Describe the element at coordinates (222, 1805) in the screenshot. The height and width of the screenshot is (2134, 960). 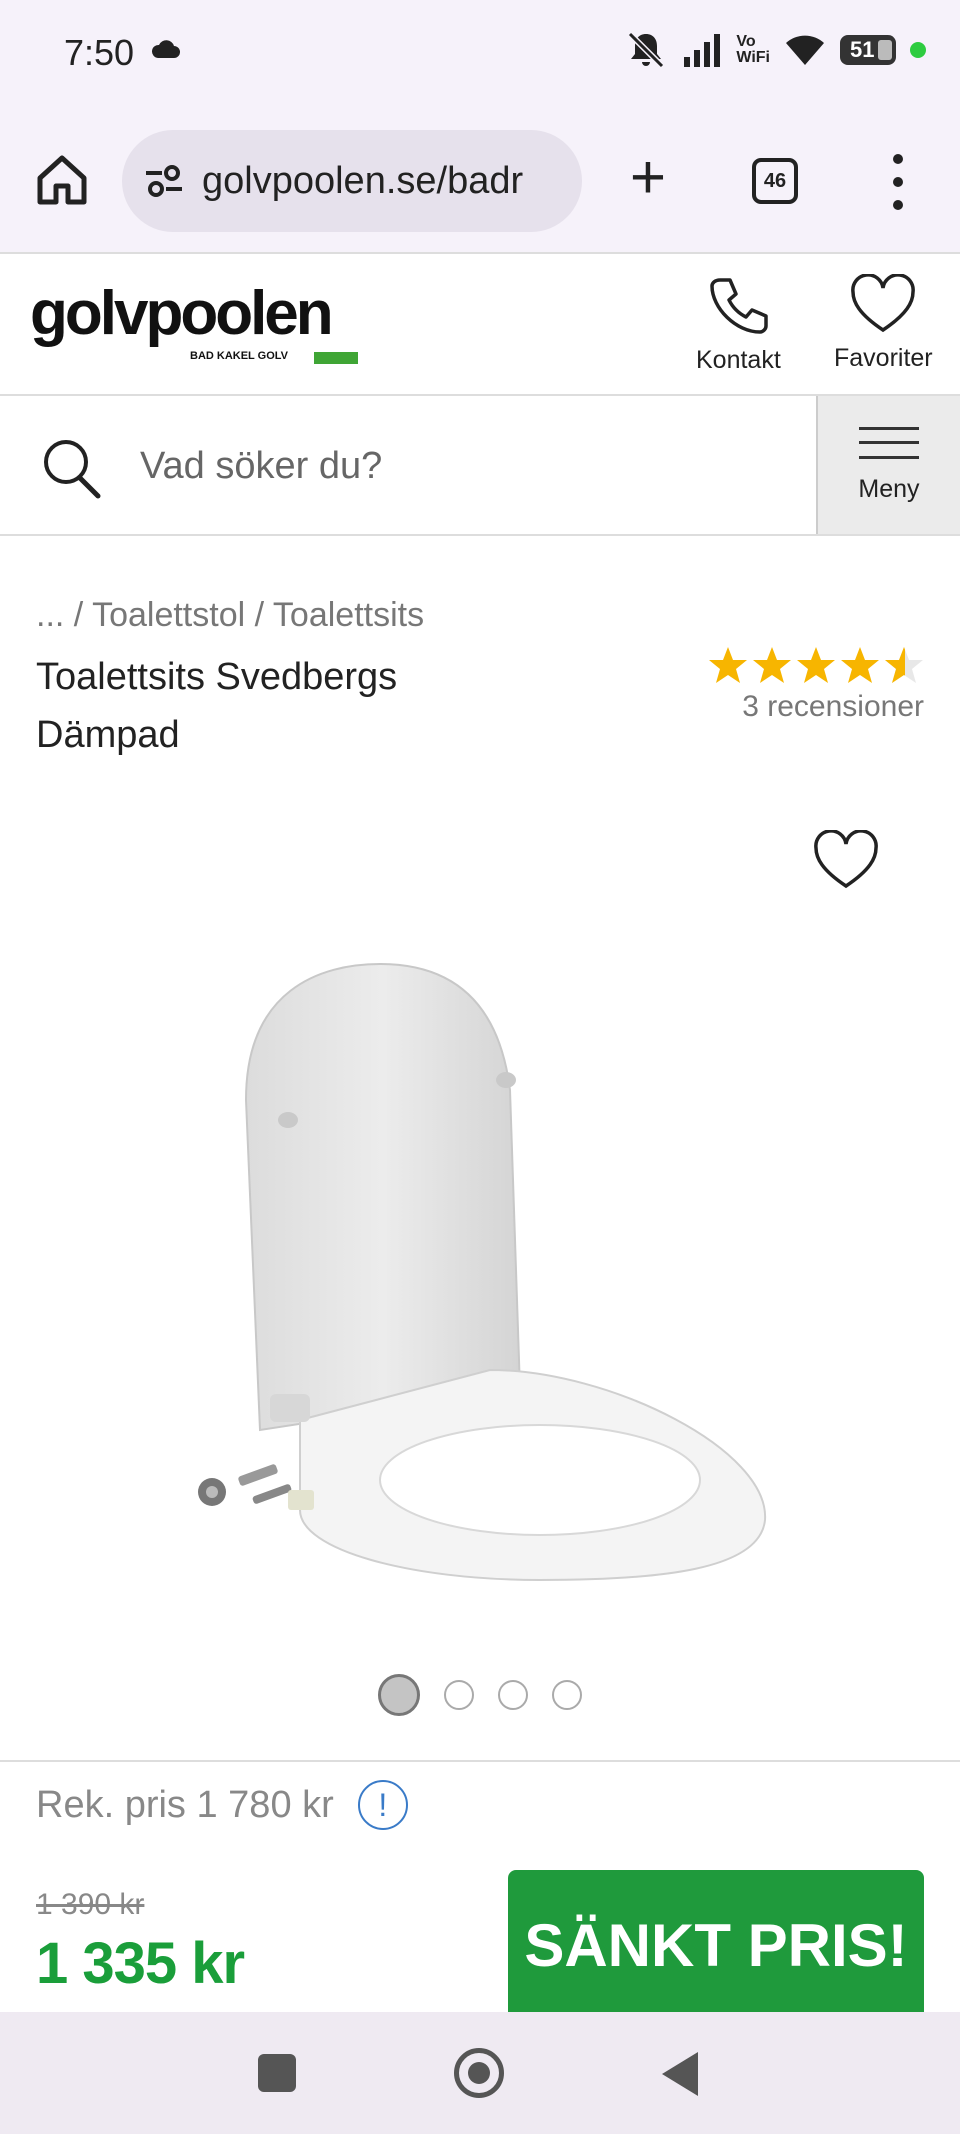
I see `recommended-price: Rek. pris 1 780 kr !` at that location.